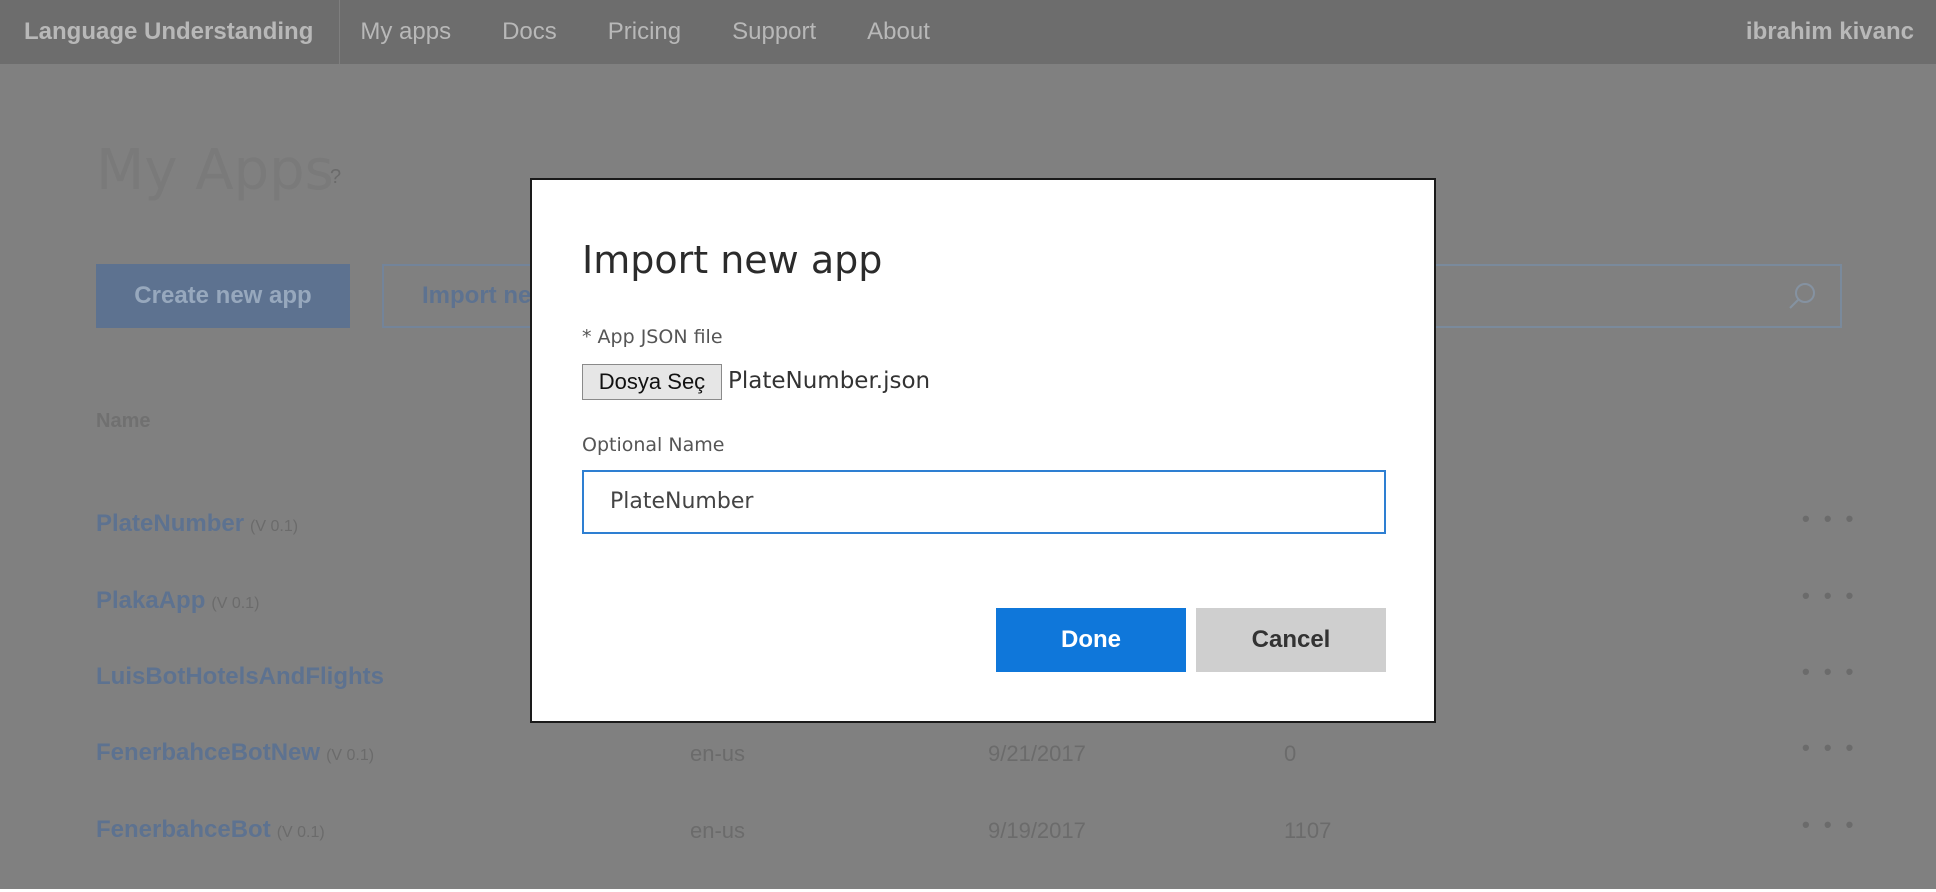 The image size is (1936, 892). I want to click on app-date: 9/21/2017, so click(1037, 753).